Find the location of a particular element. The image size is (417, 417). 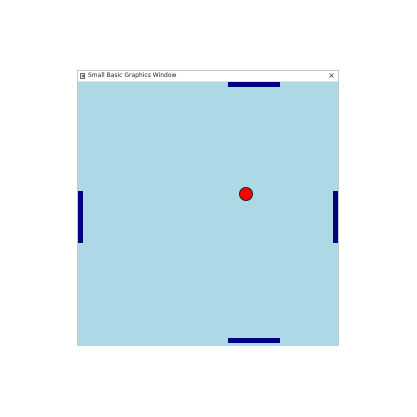

paddle-bottom is located at coordinates (254, 340).